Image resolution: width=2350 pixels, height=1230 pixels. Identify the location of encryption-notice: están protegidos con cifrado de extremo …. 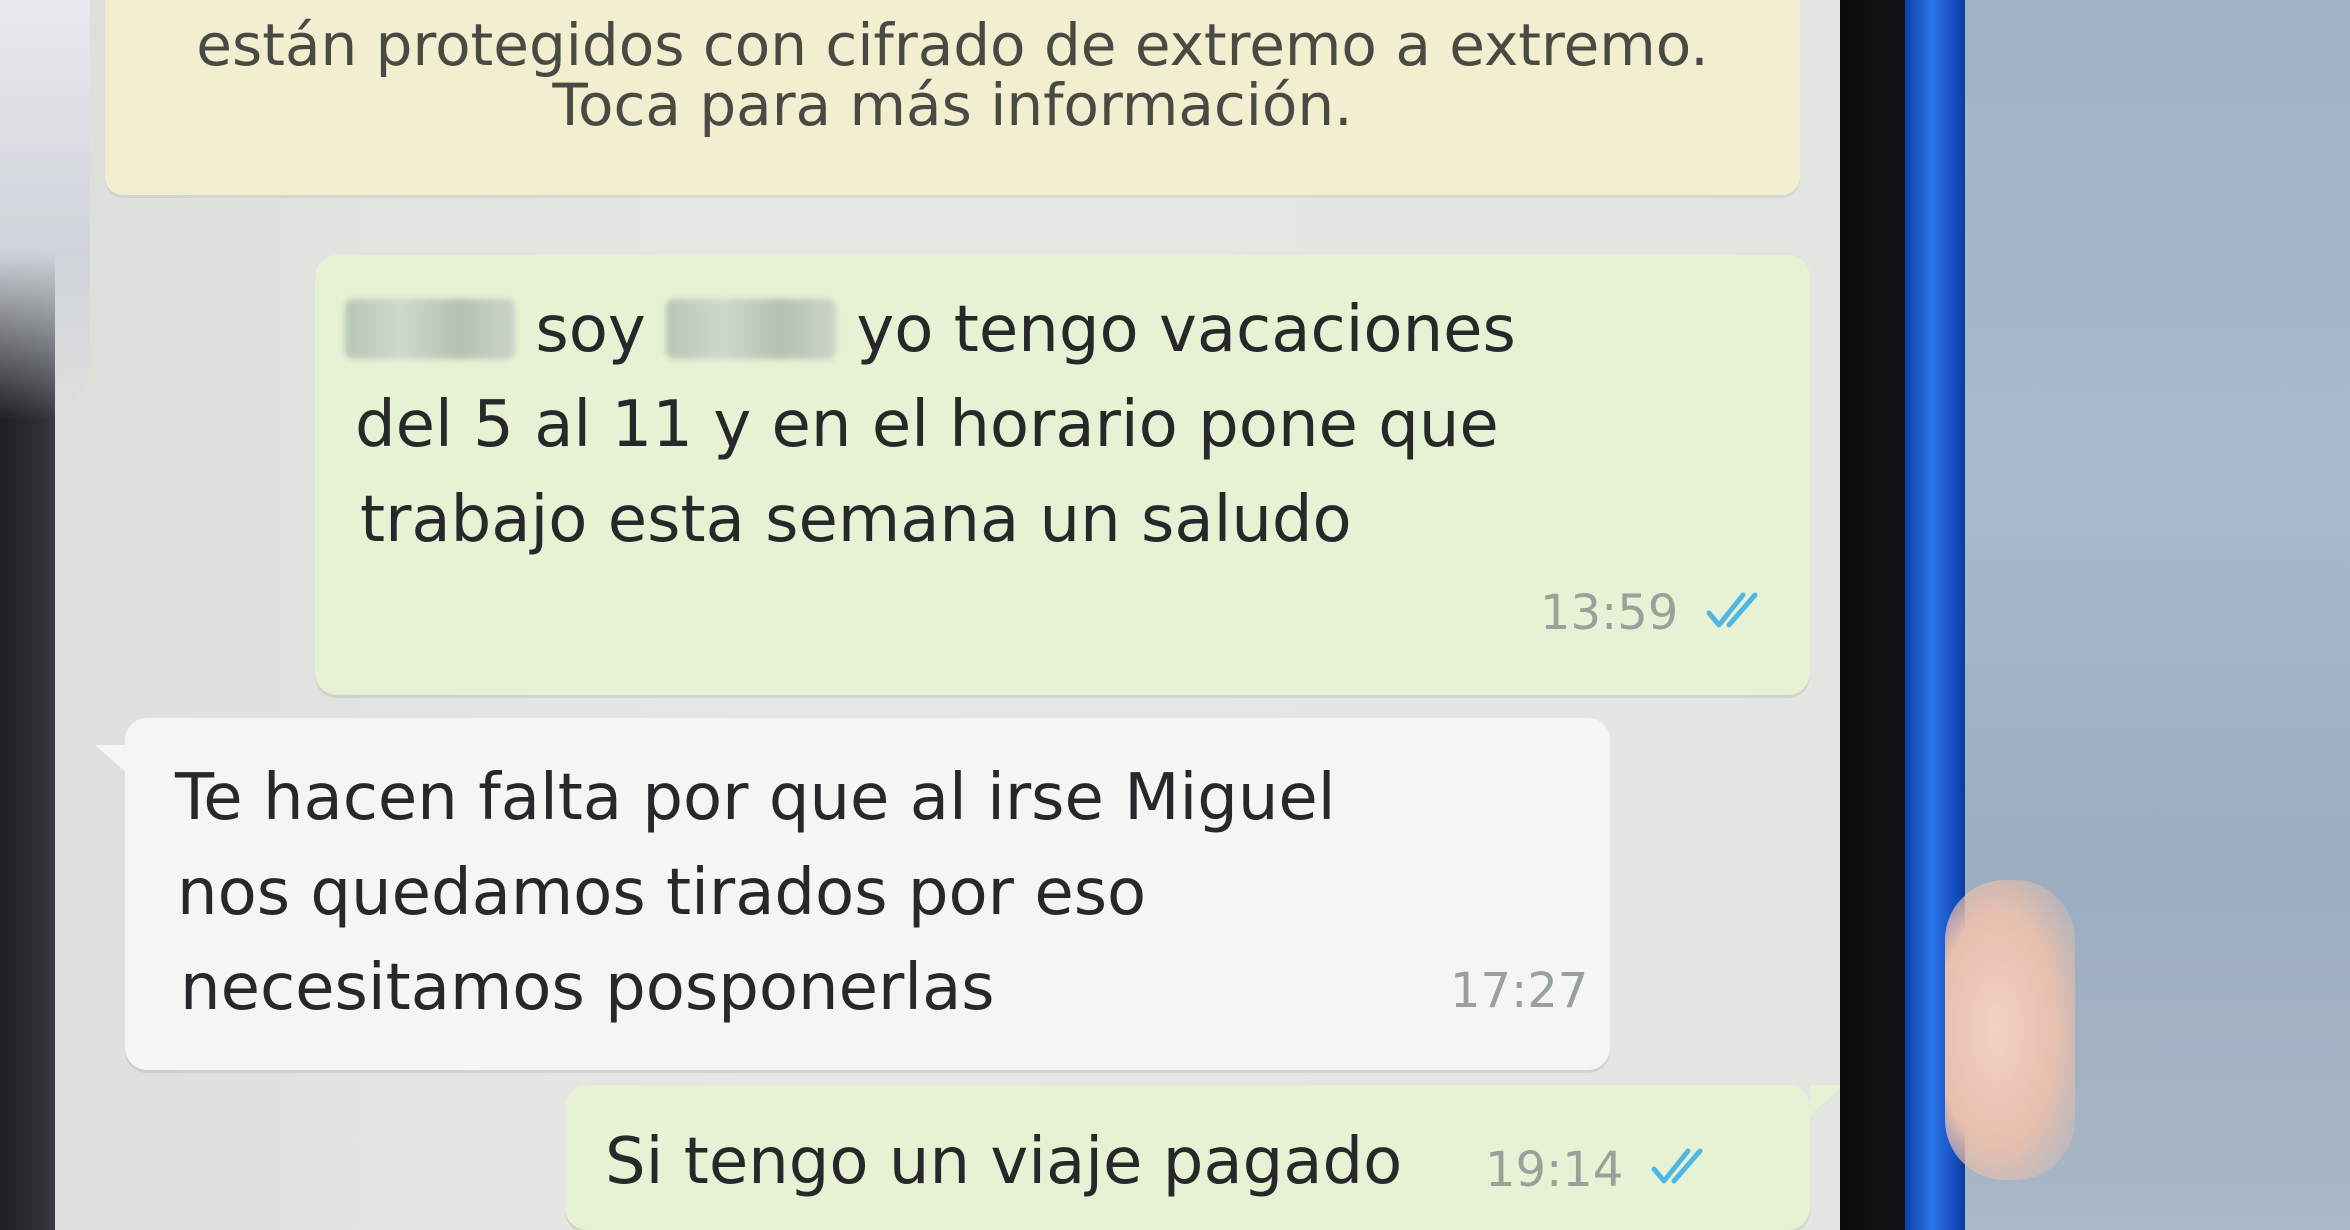
(952, 97).